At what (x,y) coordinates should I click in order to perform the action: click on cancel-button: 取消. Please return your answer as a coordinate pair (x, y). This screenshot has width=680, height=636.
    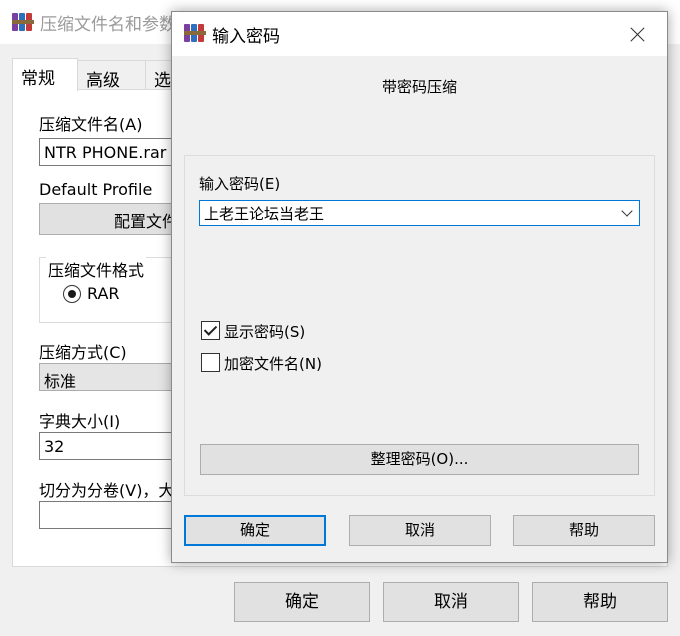
    Looking at the image, I should click on (420, 530).